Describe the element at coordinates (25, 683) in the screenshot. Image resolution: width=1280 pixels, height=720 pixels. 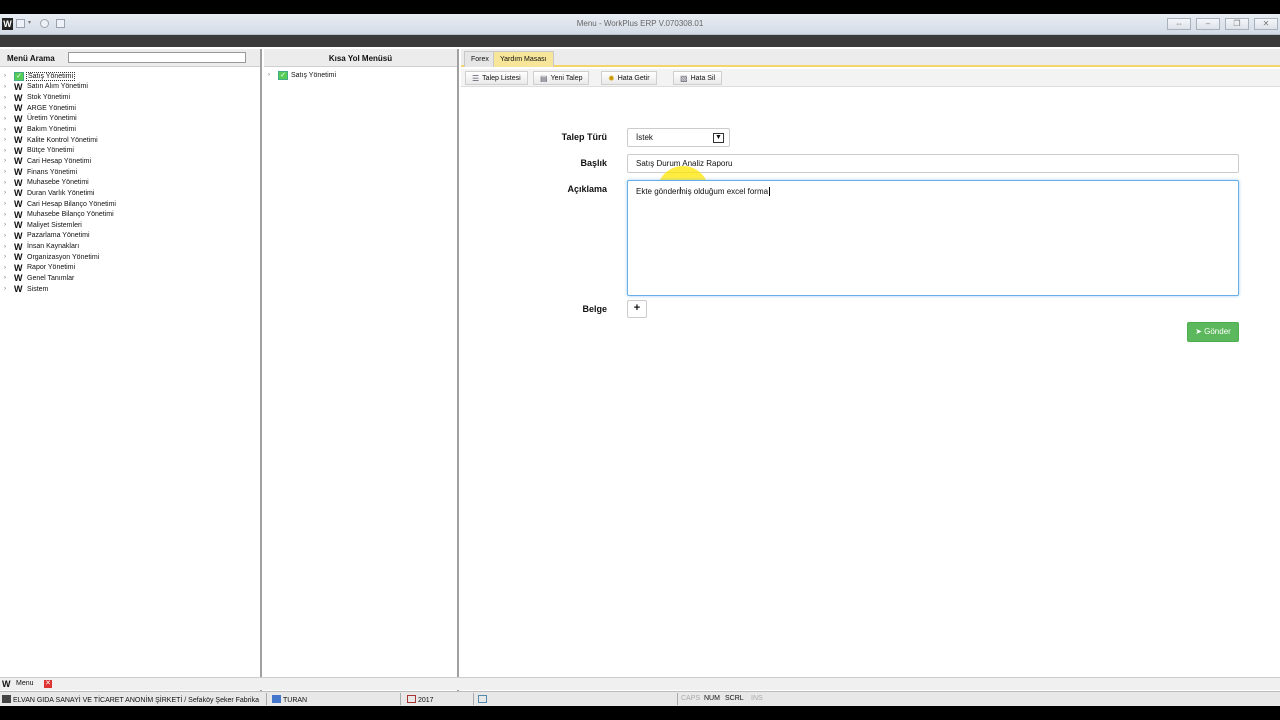
I see `menu-window-tab: Menu` at that location.